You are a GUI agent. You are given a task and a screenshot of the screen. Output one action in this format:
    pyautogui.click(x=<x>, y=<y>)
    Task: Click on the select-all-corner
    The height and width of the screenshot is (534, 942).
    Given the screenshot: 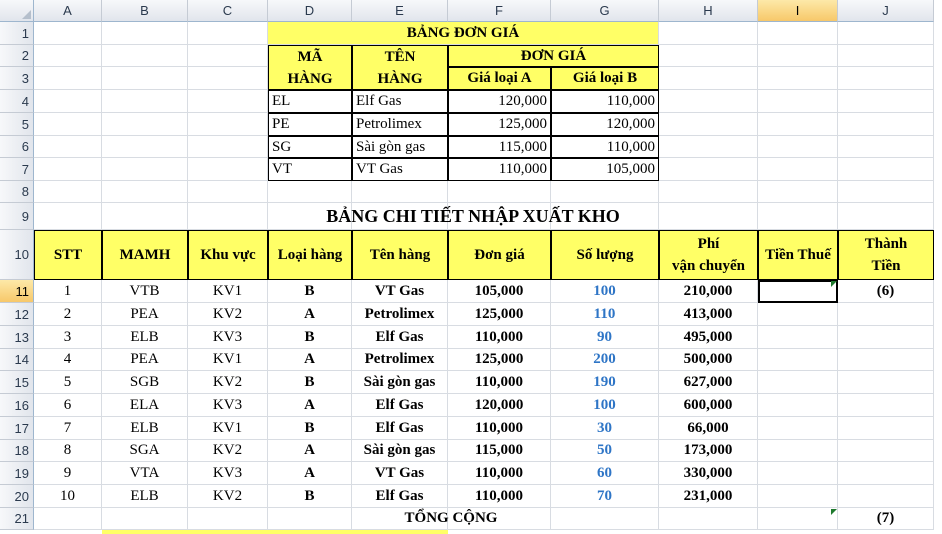 What is the action you would take?
    pyautogui.click(x=17, y=11)
    